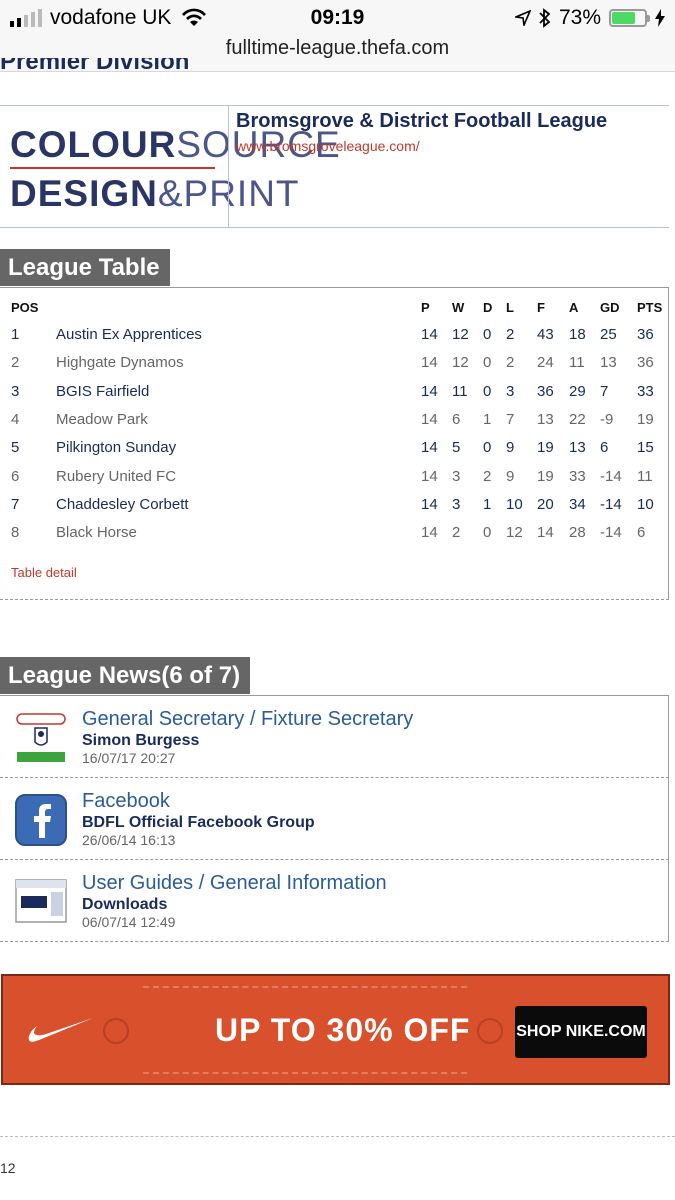  What do you see at coordinates (122, 504) in the screenshot?
I see `team-name: Chaddesley Corbett` at bounding box center [122, 504].